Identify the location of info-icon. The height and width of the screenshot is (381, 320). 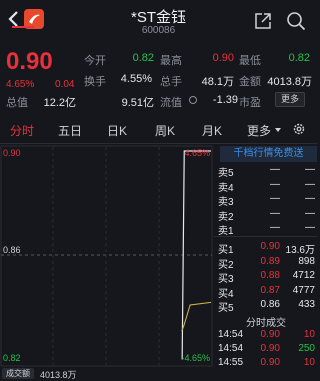
(193, 100).